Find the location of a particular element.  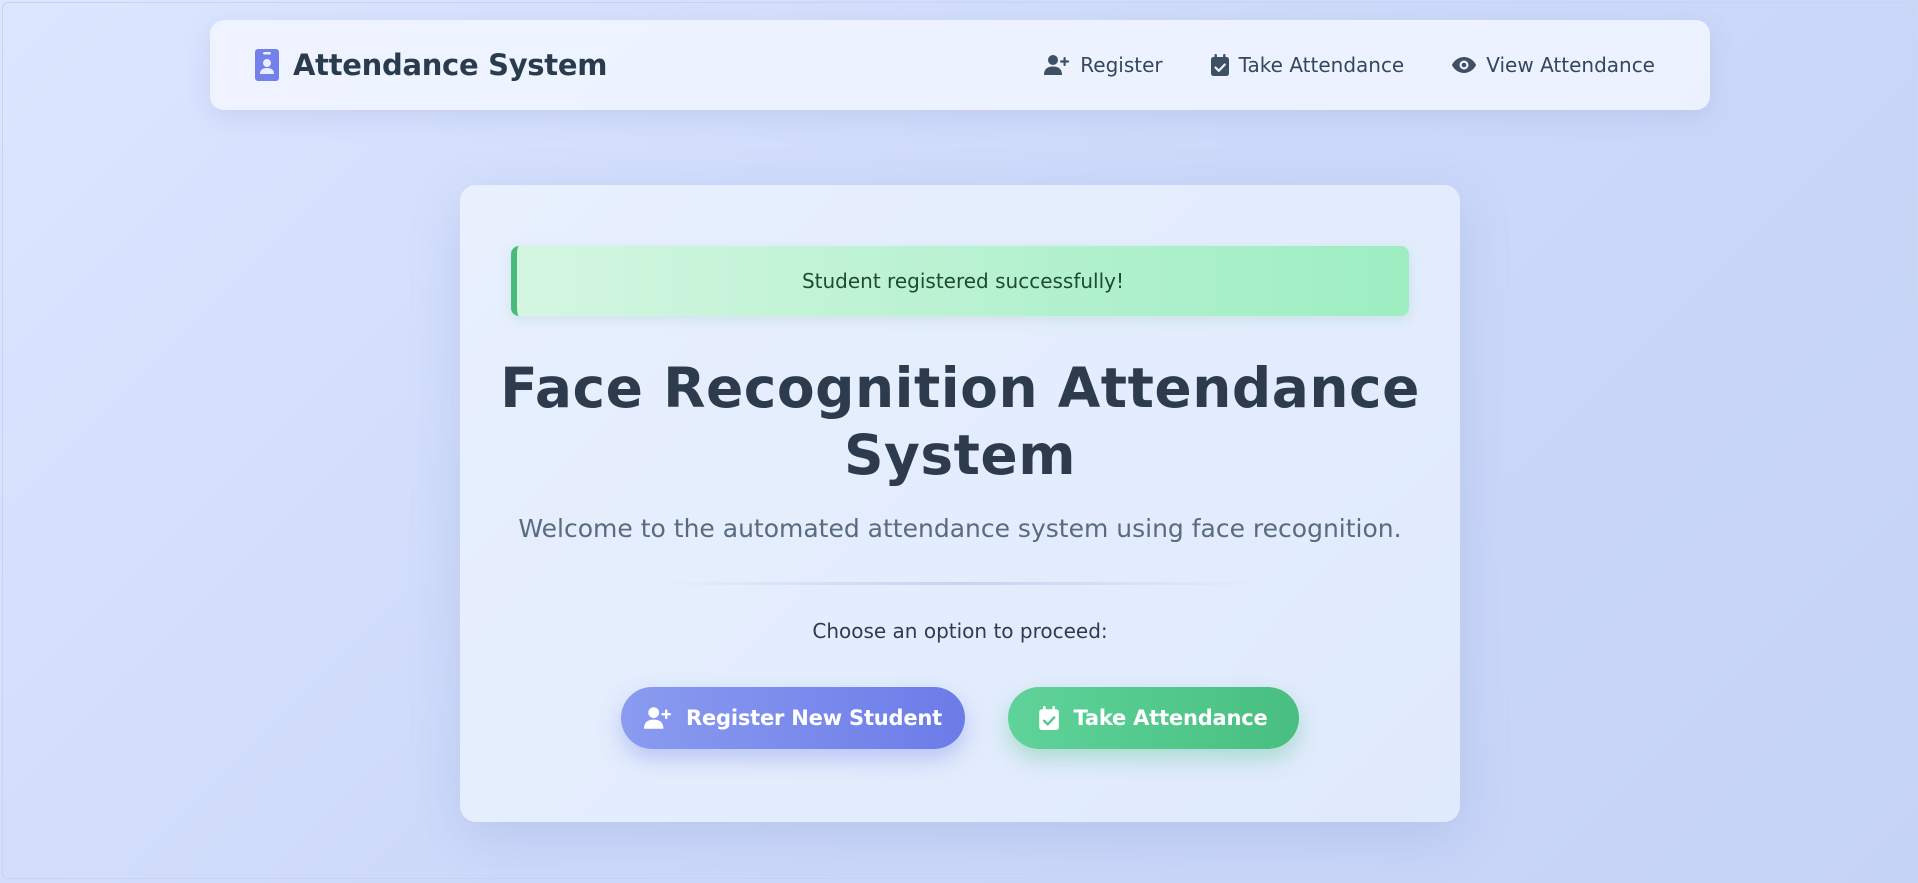

nav-link-take-attendance: Take Attendance is located at coordinates (1307, 65).